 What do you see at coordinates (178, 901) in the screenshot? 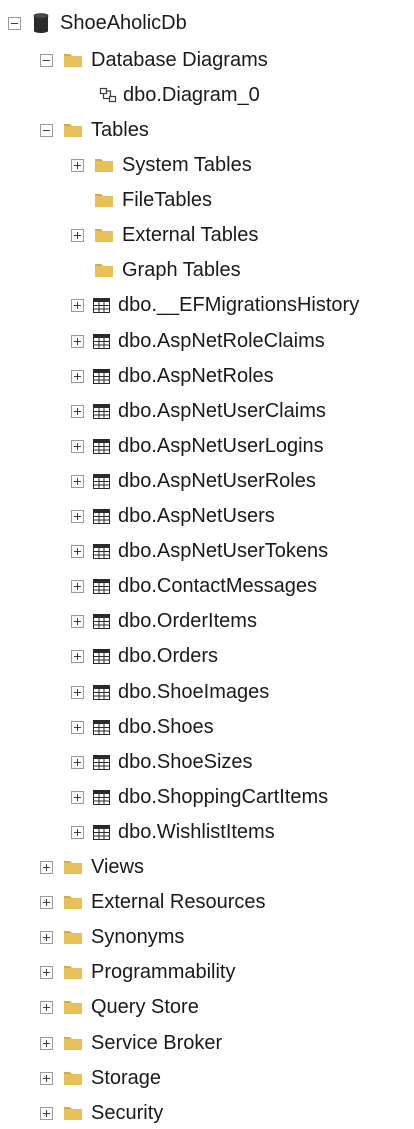
I see `folder-label: External Resources` at bounding box center [178, 901].